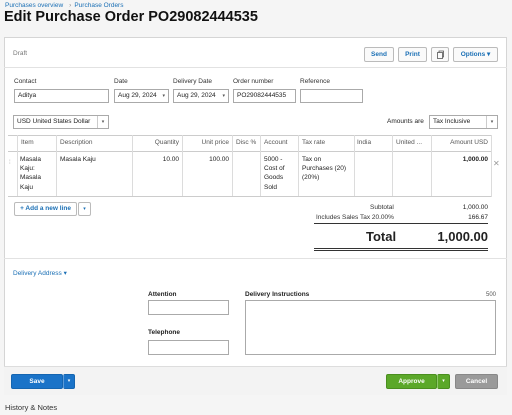 The width and height of the screenshot is (512, 415). What do you see at coordinates (276, 142) in the screenshot?
I see `column-header-account: Account` at bounding box center [276, 142].